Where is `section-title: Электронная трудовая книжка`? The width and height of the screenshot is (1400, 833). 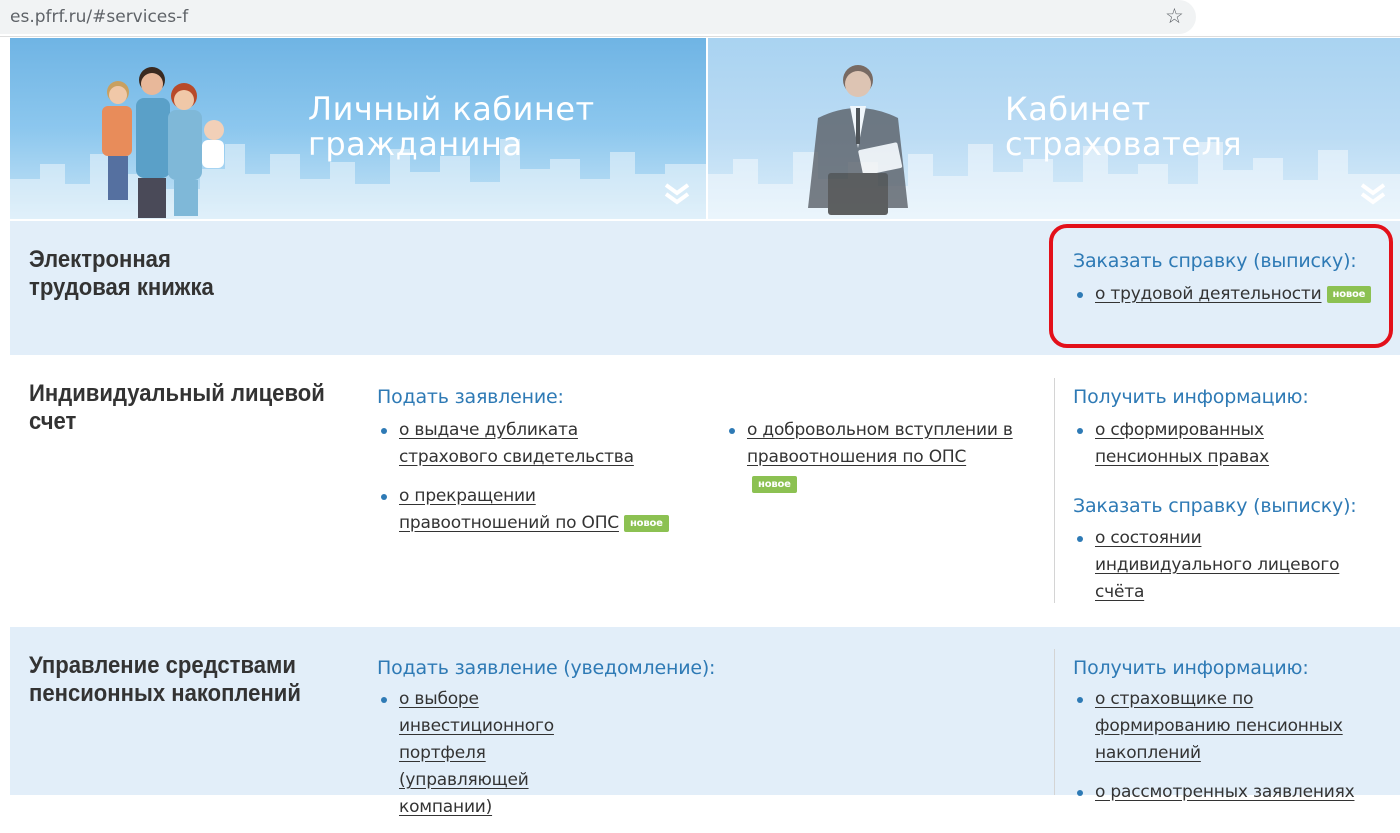
section-title: Электронная трудовая книжка is located at coordinates (121, 274).